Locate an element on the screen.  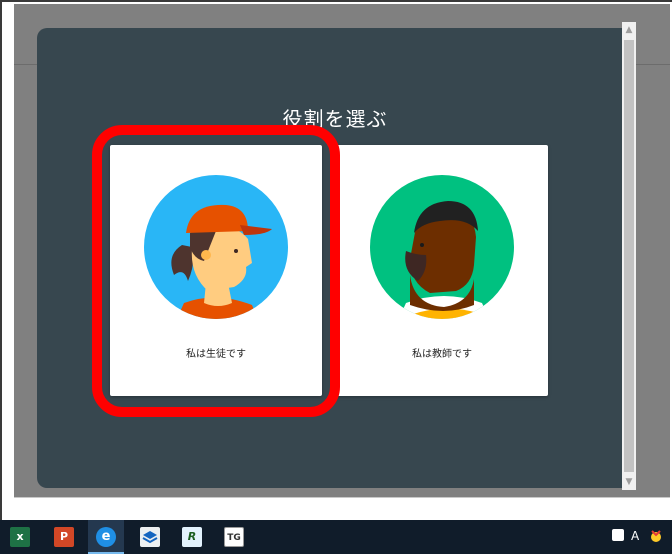
student-card: 私は生徒です is located at coordinates (216, 270).